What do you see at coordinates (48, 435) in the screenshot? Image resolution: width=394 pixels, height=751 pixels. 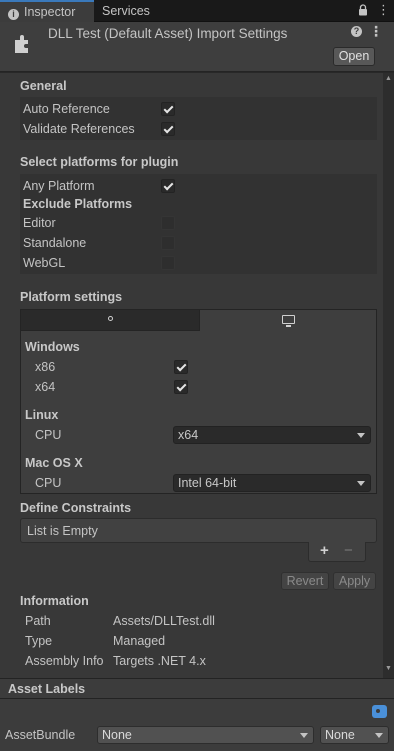 I see `linux-cpu-label: CPU` at bounding box center [48, 435].